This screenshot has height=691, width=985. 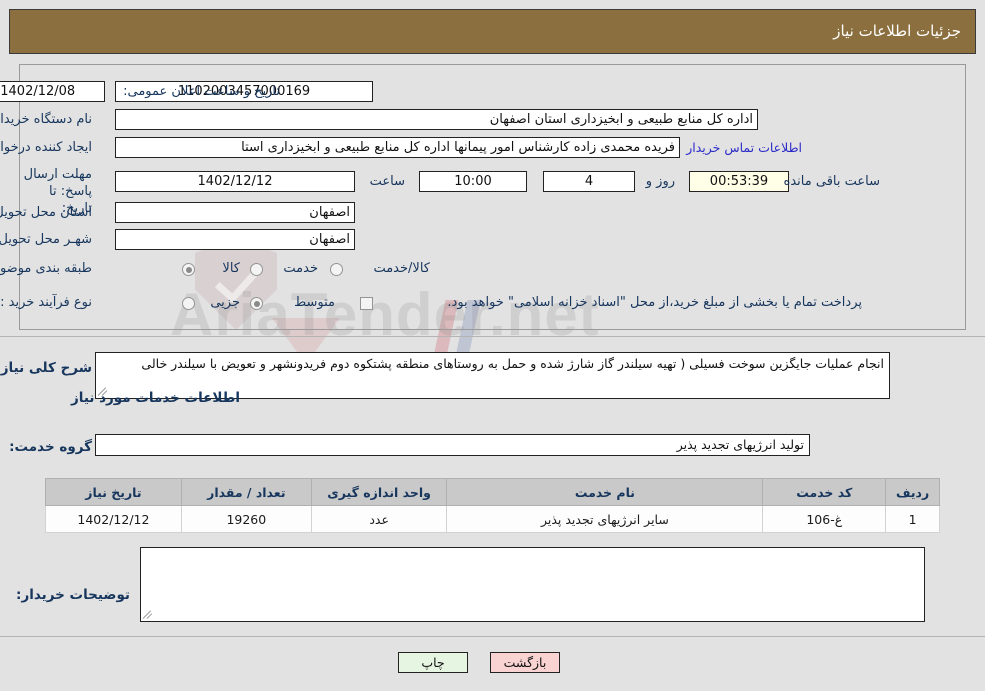 I want to click on column-header-date: تاریخ نیاز, so click(x=113, y=492).